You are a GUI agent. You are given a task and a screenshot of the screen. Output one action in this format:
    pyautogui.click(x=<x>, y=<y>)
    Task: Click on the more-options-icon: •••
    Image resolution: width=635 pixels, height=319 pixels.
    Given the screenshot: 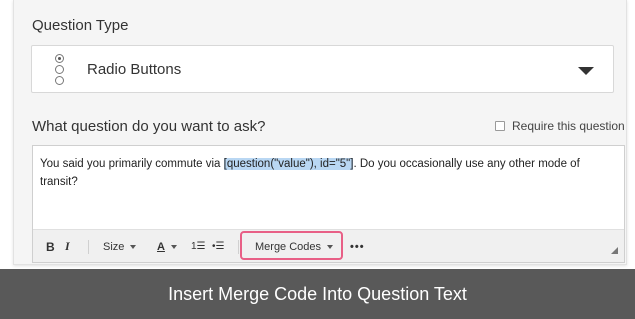 What is the action you would take?
    pyautogui.click(x=357, y=246)
    